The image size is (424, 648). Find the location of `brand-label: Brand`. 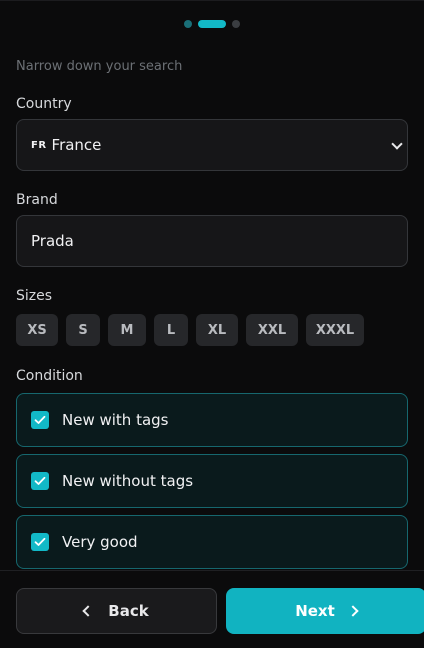

brand-label: Brand is located at coordinates (37, 200).